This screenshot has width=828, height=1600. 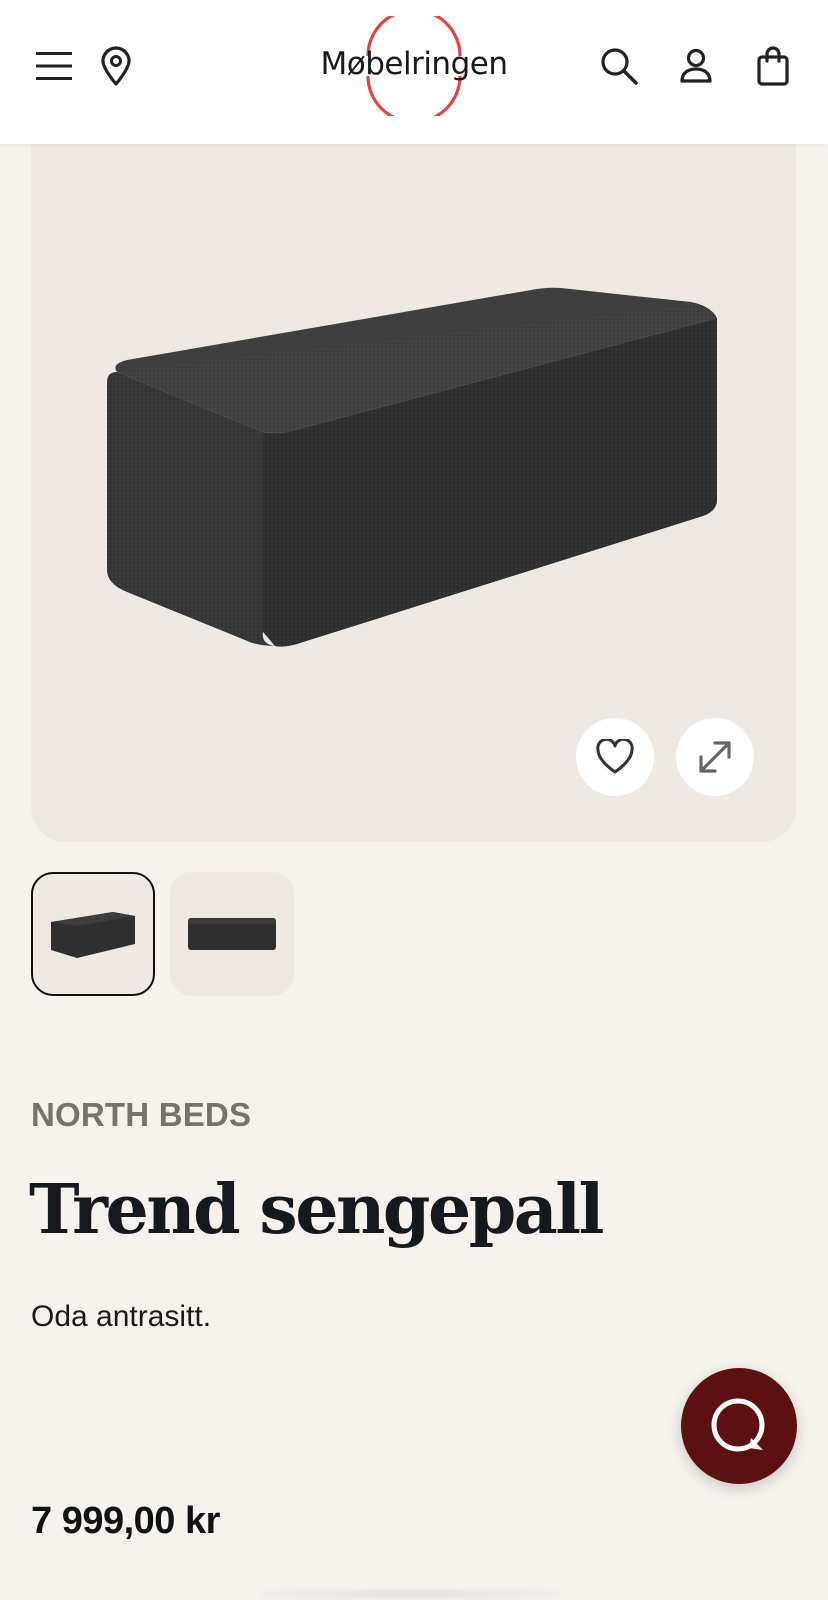 I want to click on product-price: 7 999,00 kr, so click(x=125, y=1521).